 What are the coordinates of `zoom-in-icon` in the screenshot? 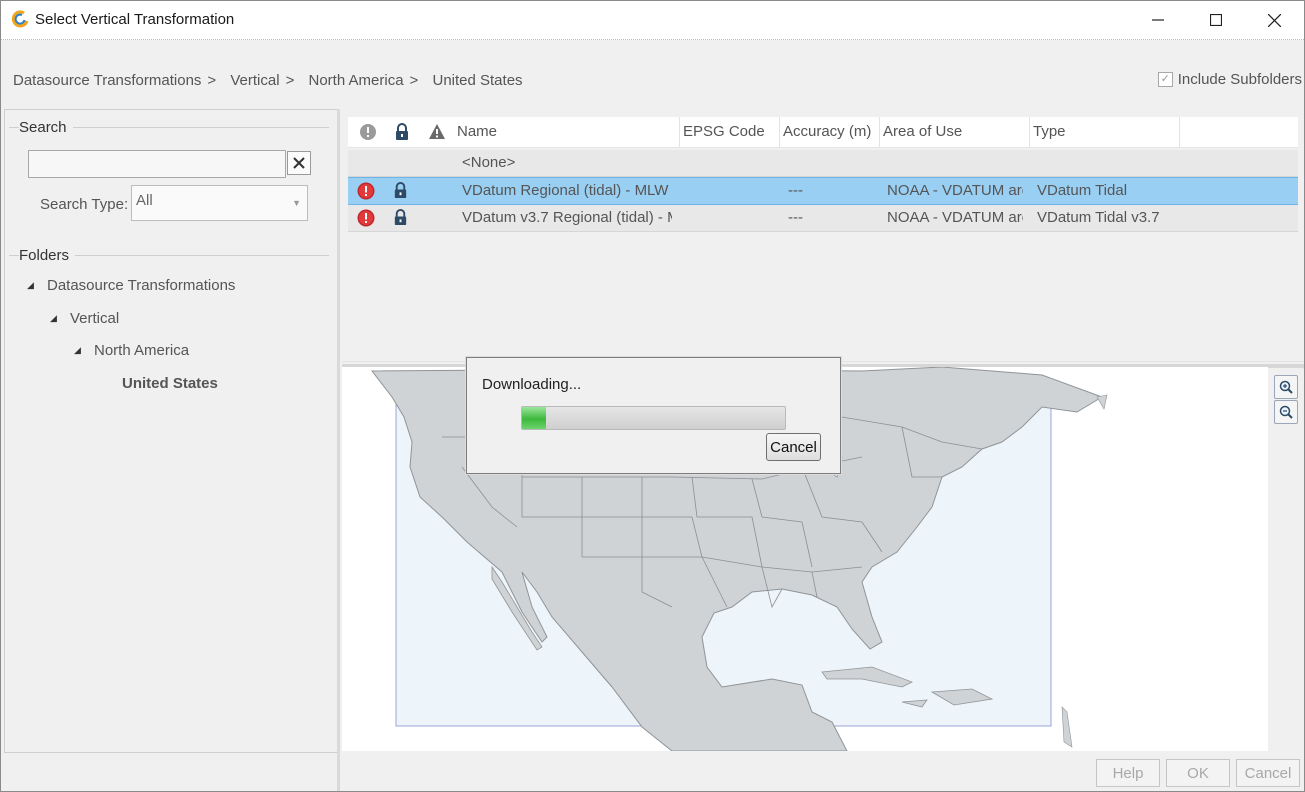 It's located at (1286, 387).